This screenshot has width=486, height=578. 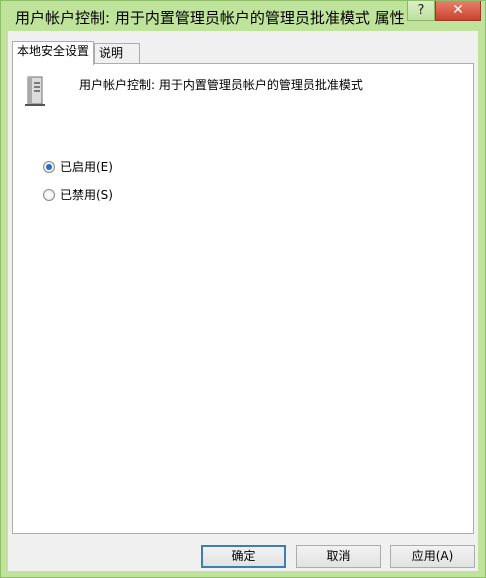 What do you see at coordinates (432, 556) in the screenshot?
I see `apply-button: 应用(A)` at bounding box center [432, 556].